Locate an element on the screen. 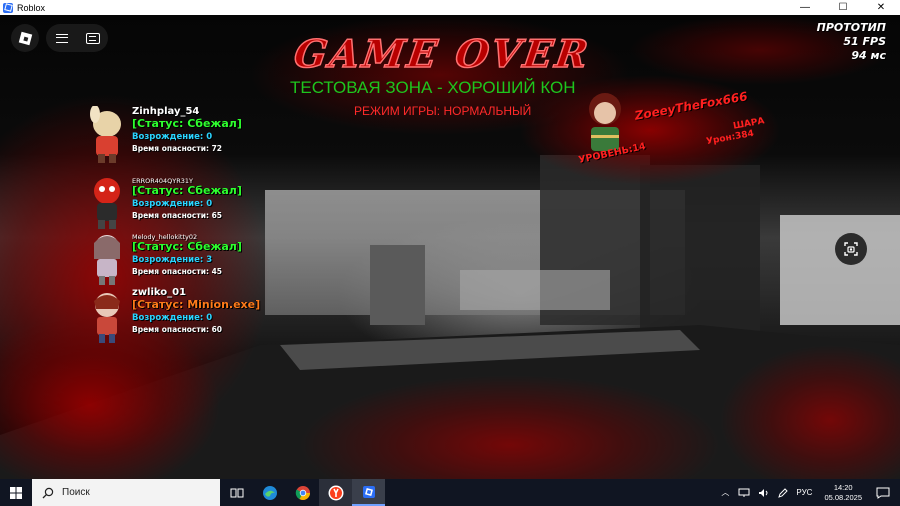  search-icon is located at coordinates (48, 492).